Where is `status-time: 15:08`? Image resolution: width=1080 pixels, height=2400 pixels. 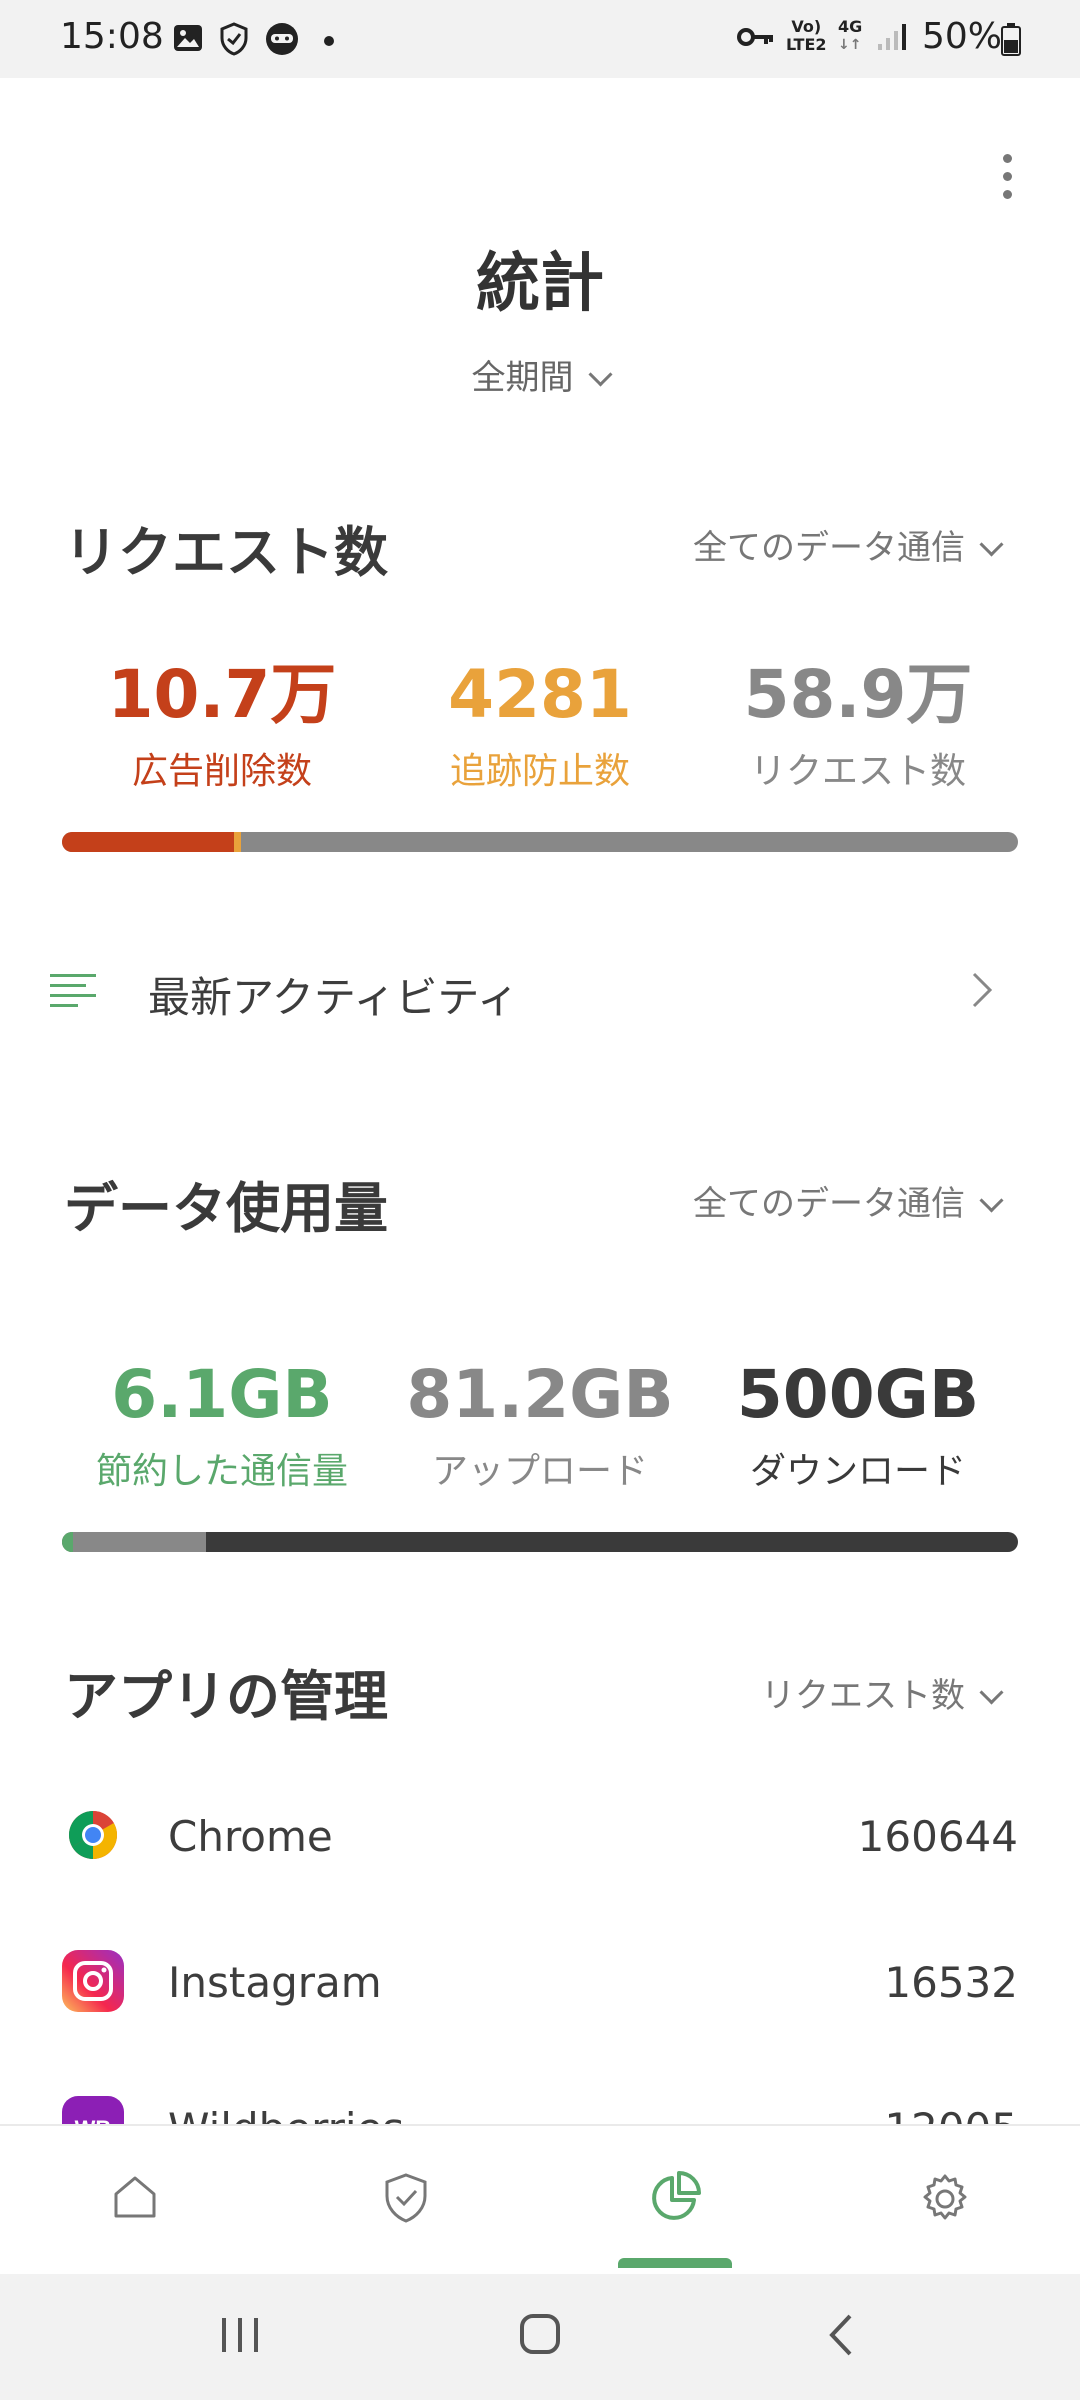 status-time: 15:08 is located at coordinates (112, 36).